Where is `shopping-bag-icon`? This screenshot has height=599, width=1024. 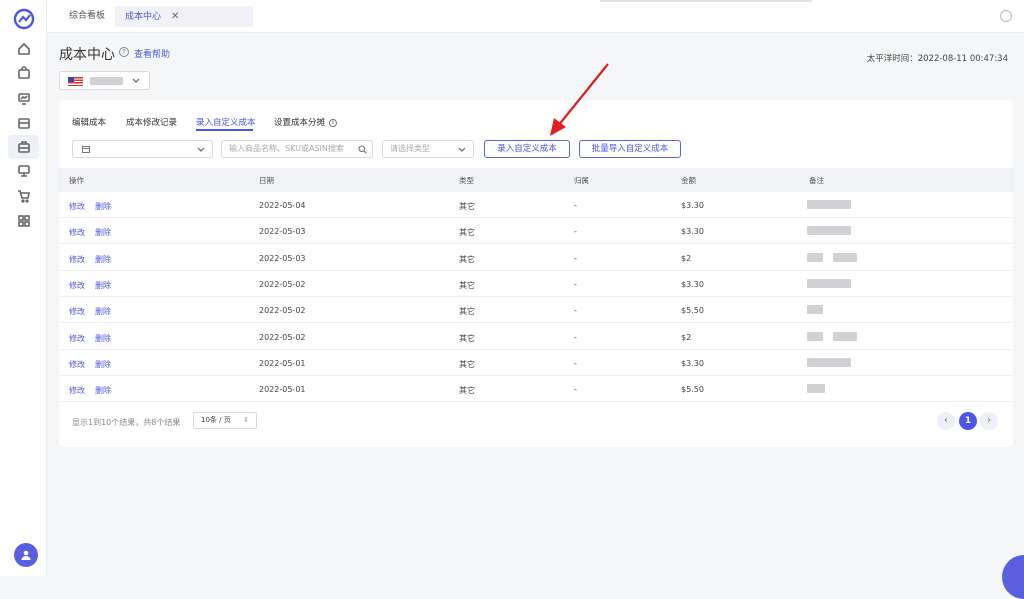
shopping-bag-icon is located at coordinates (24, 73).